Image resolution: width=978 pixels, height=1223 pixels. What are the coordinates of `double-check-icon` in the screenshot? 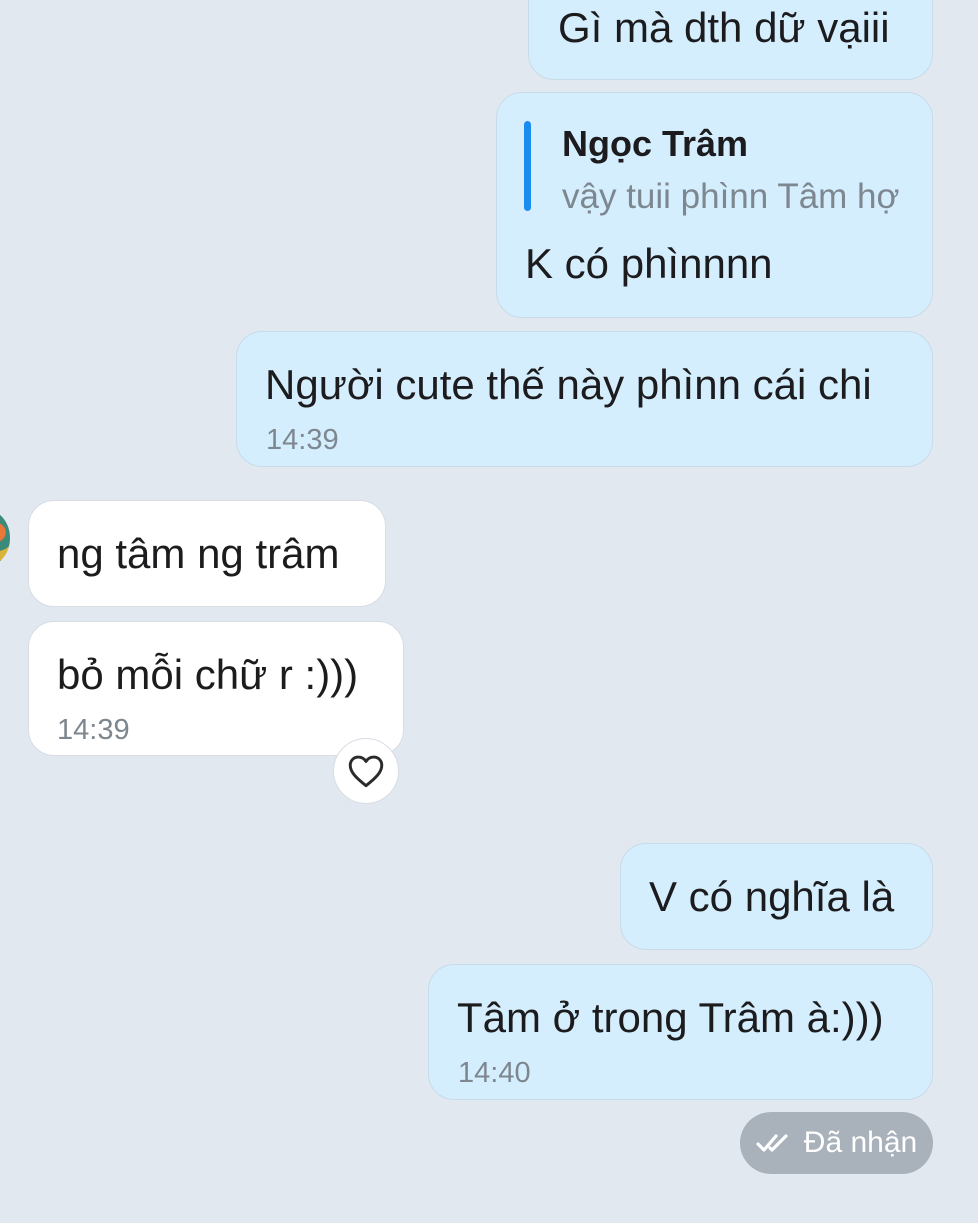 It's located at (772, 1143).